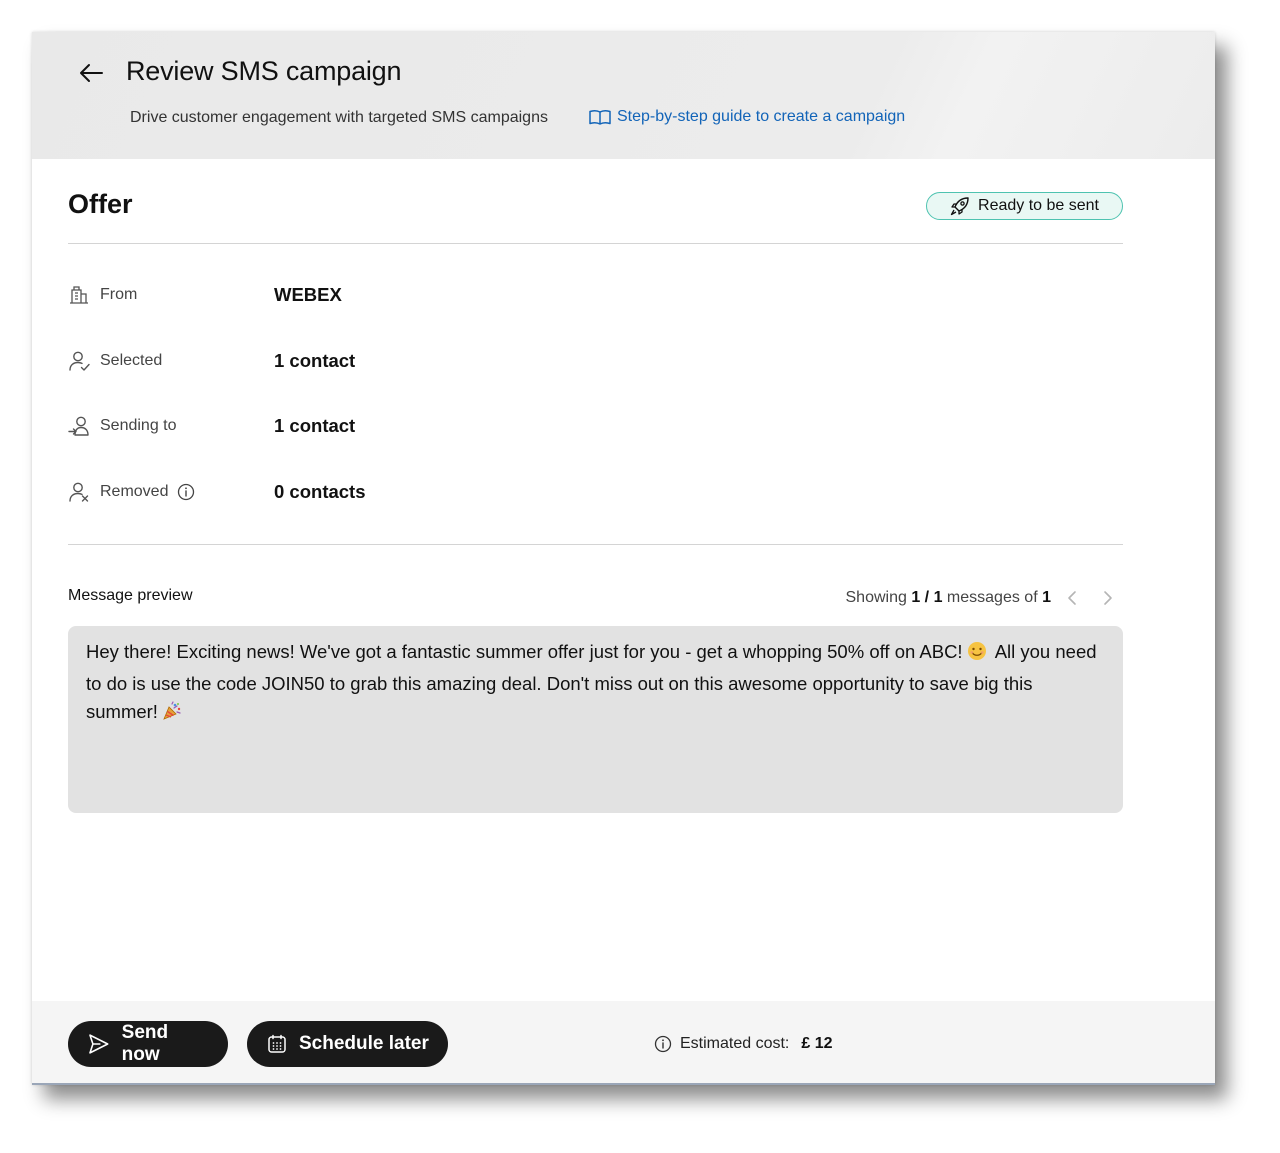  I want to click on chevron-left-icon, so click(1072, 598).